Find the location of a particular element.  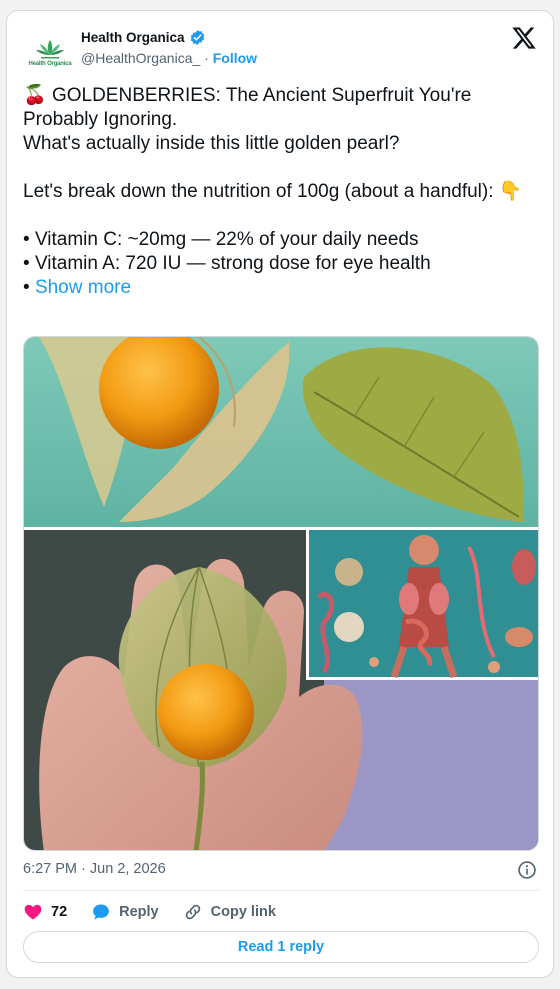

info-icon is located at coordinates (527, 870).